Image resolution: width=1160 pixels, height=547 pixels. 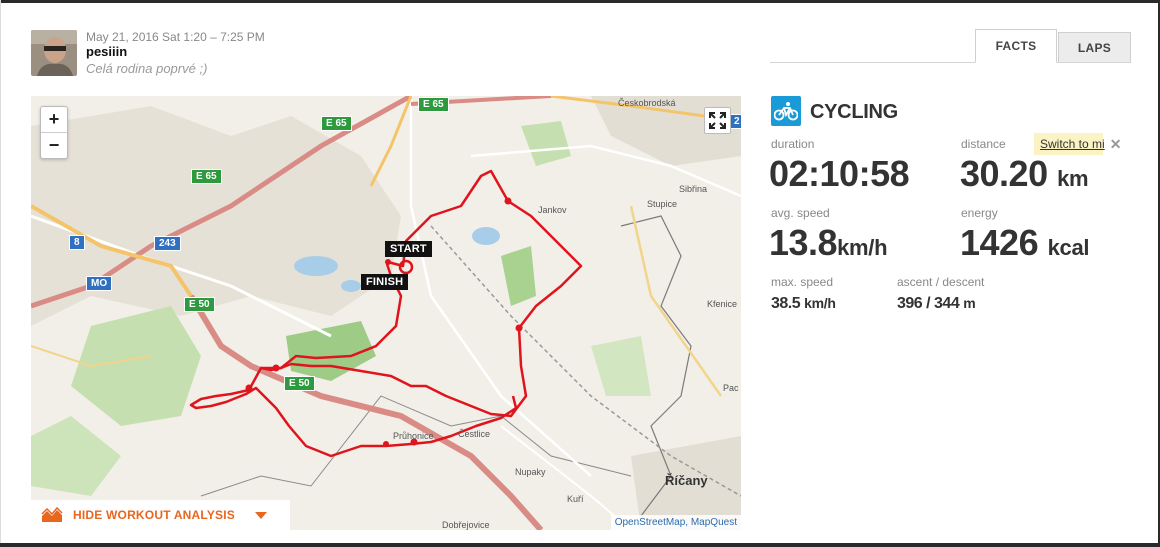 I want to click on user-name: pesiiin, so click(x=106, y=51).